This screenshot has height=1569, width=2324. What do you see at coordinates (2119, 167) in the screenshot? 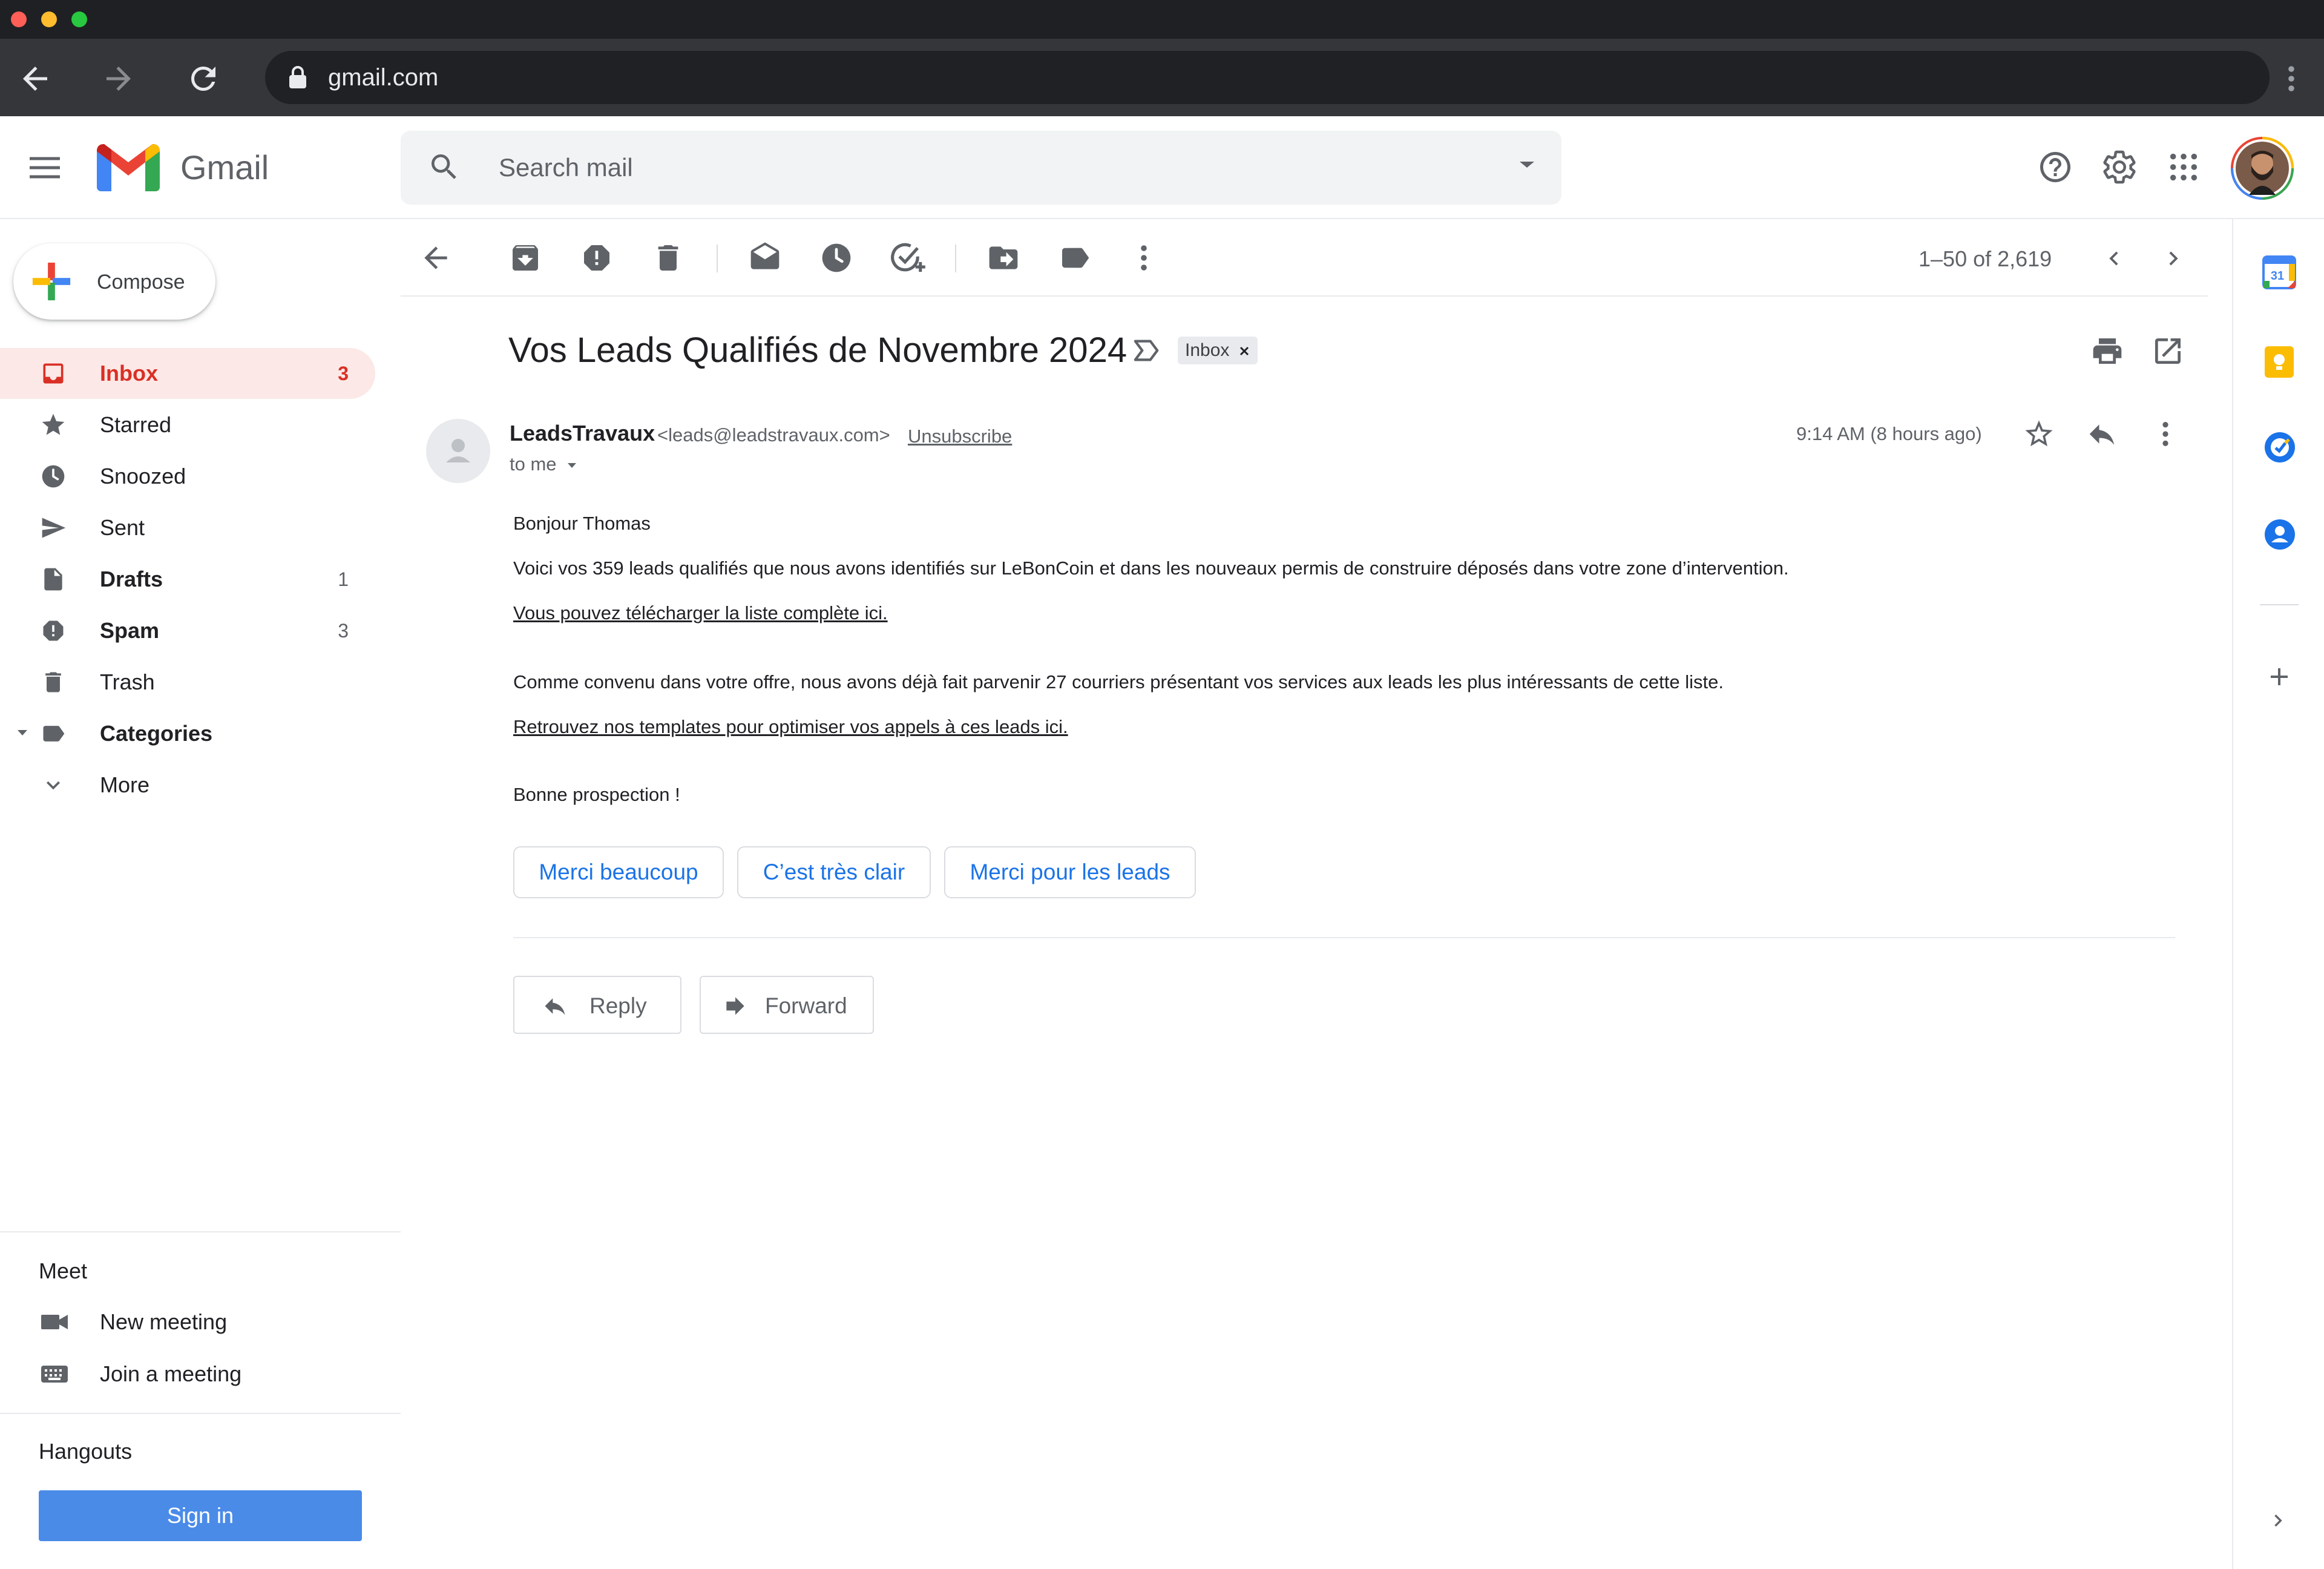
I see `settings-icon` at bounding box center [2119, 167].